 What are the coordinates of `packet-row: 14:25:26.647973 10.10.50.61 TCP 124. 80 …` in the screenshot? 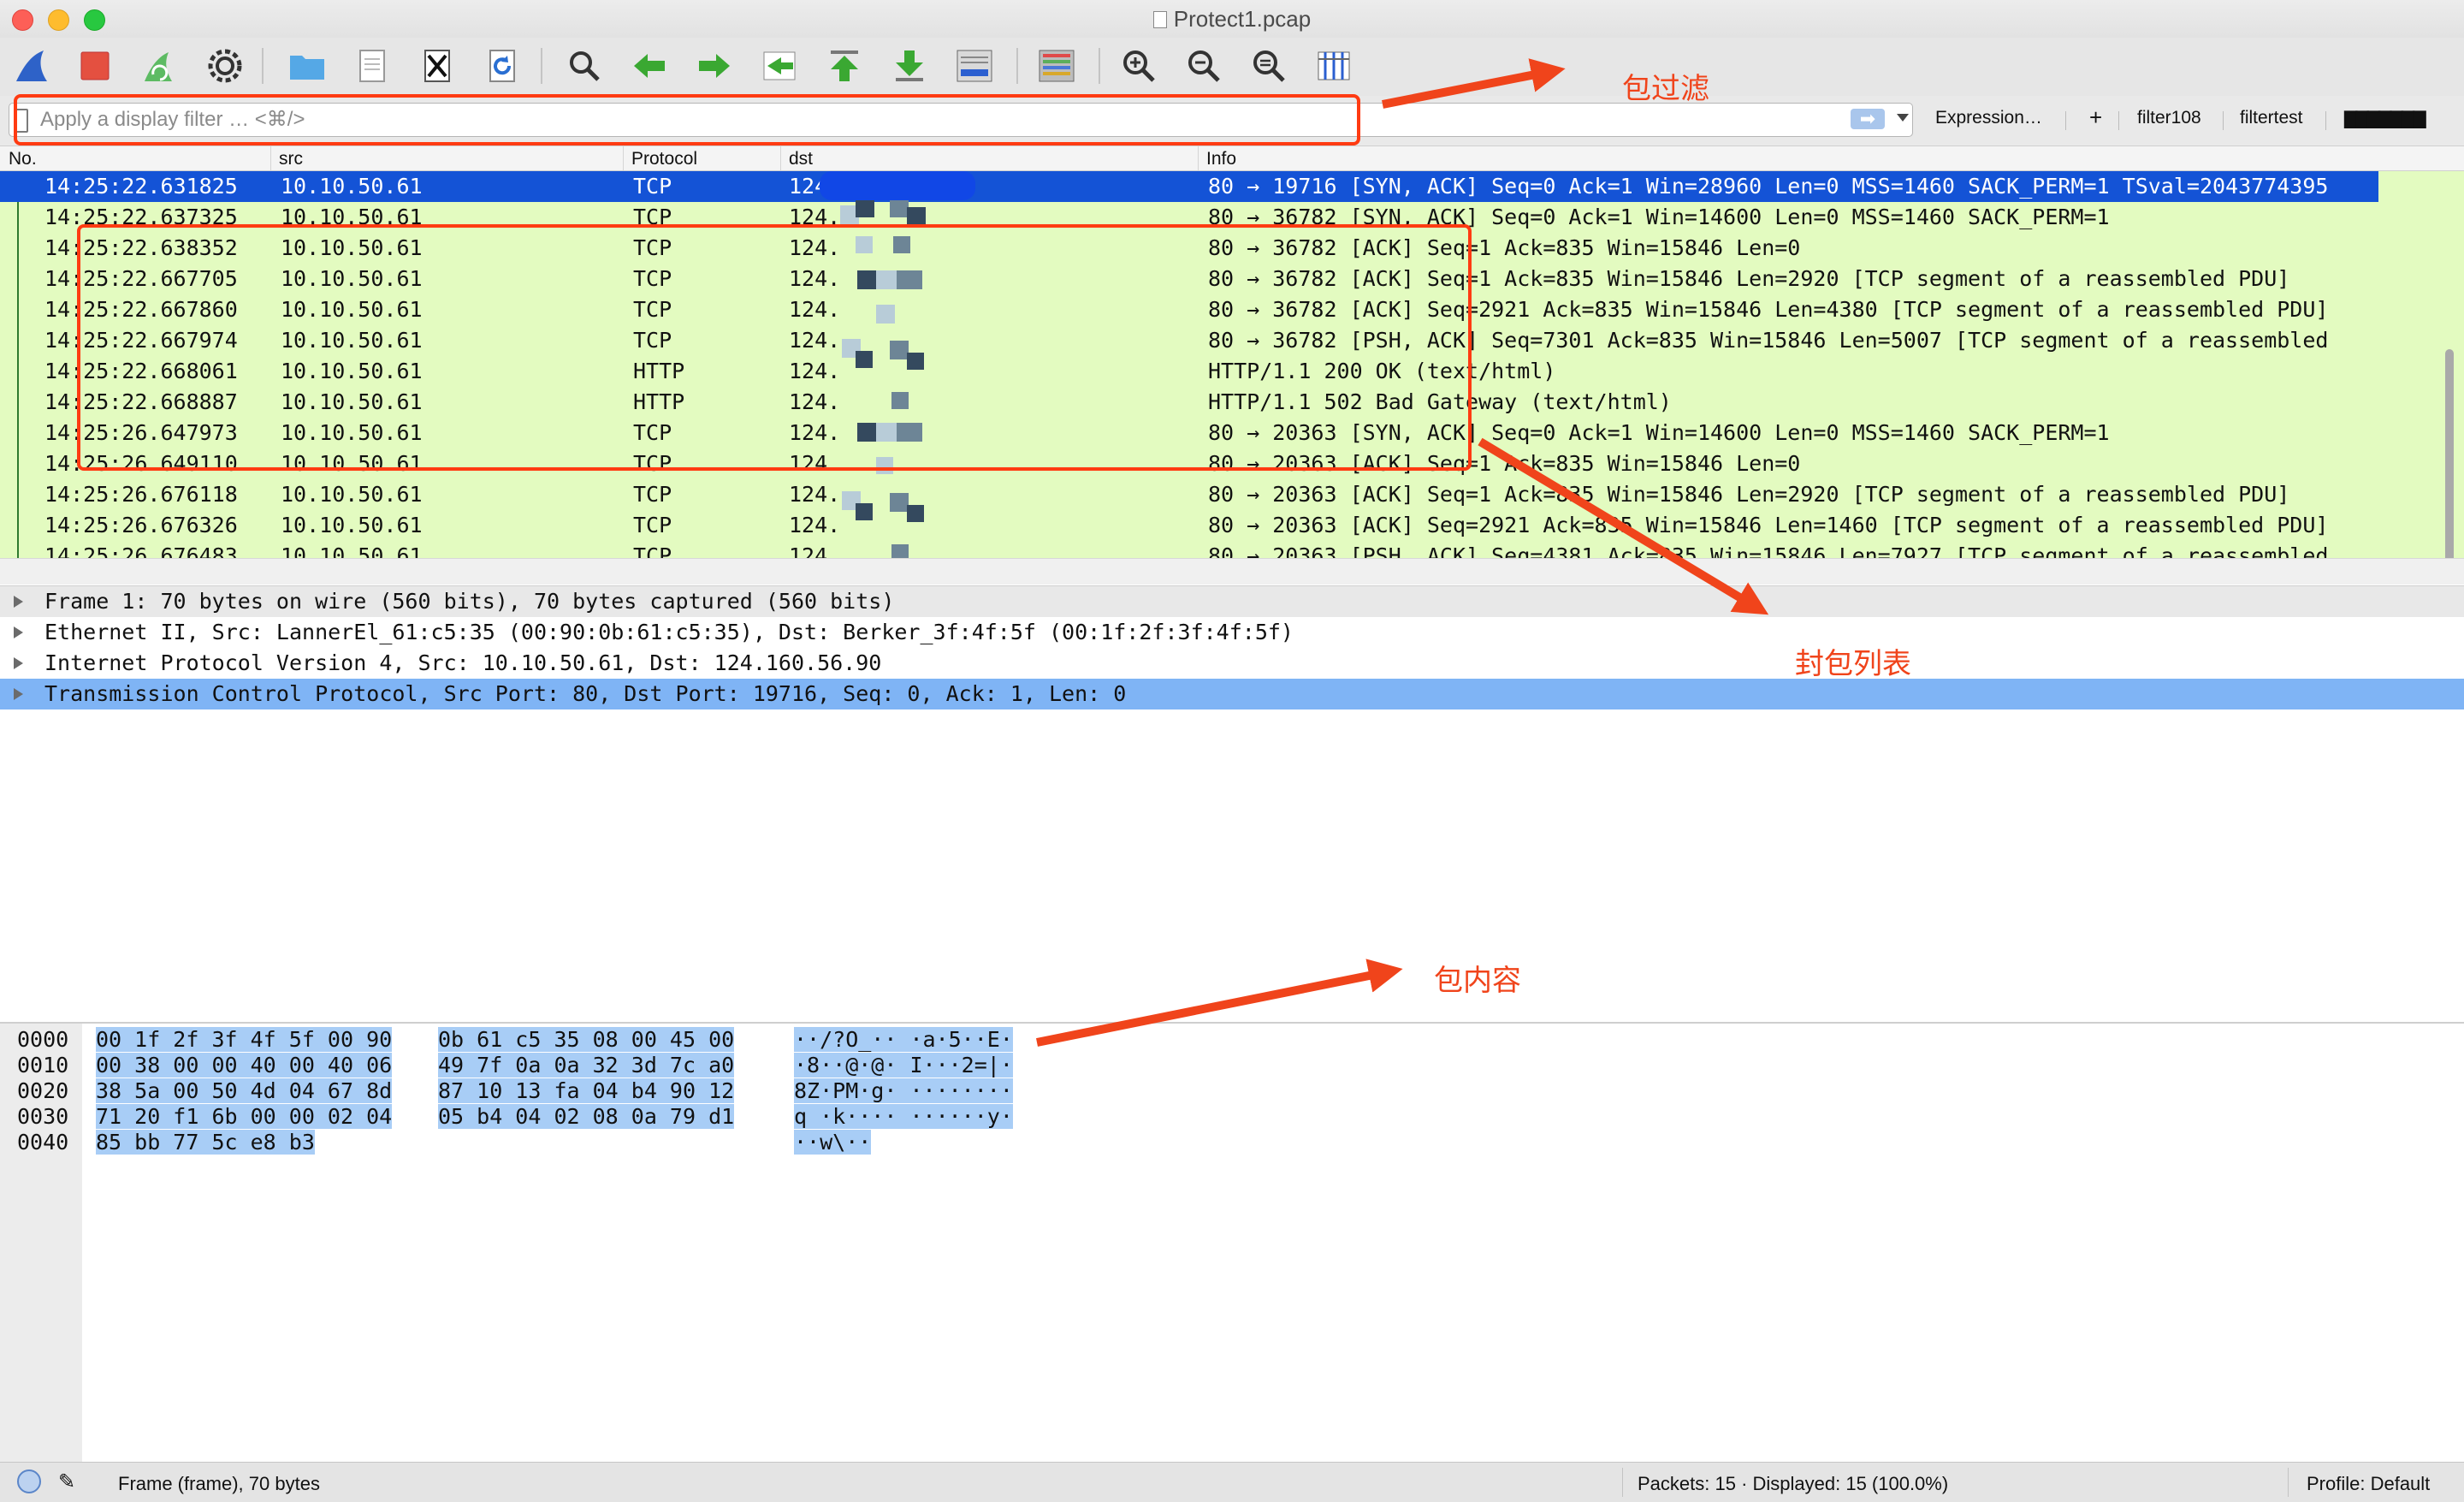 It's located at (1189, 433).